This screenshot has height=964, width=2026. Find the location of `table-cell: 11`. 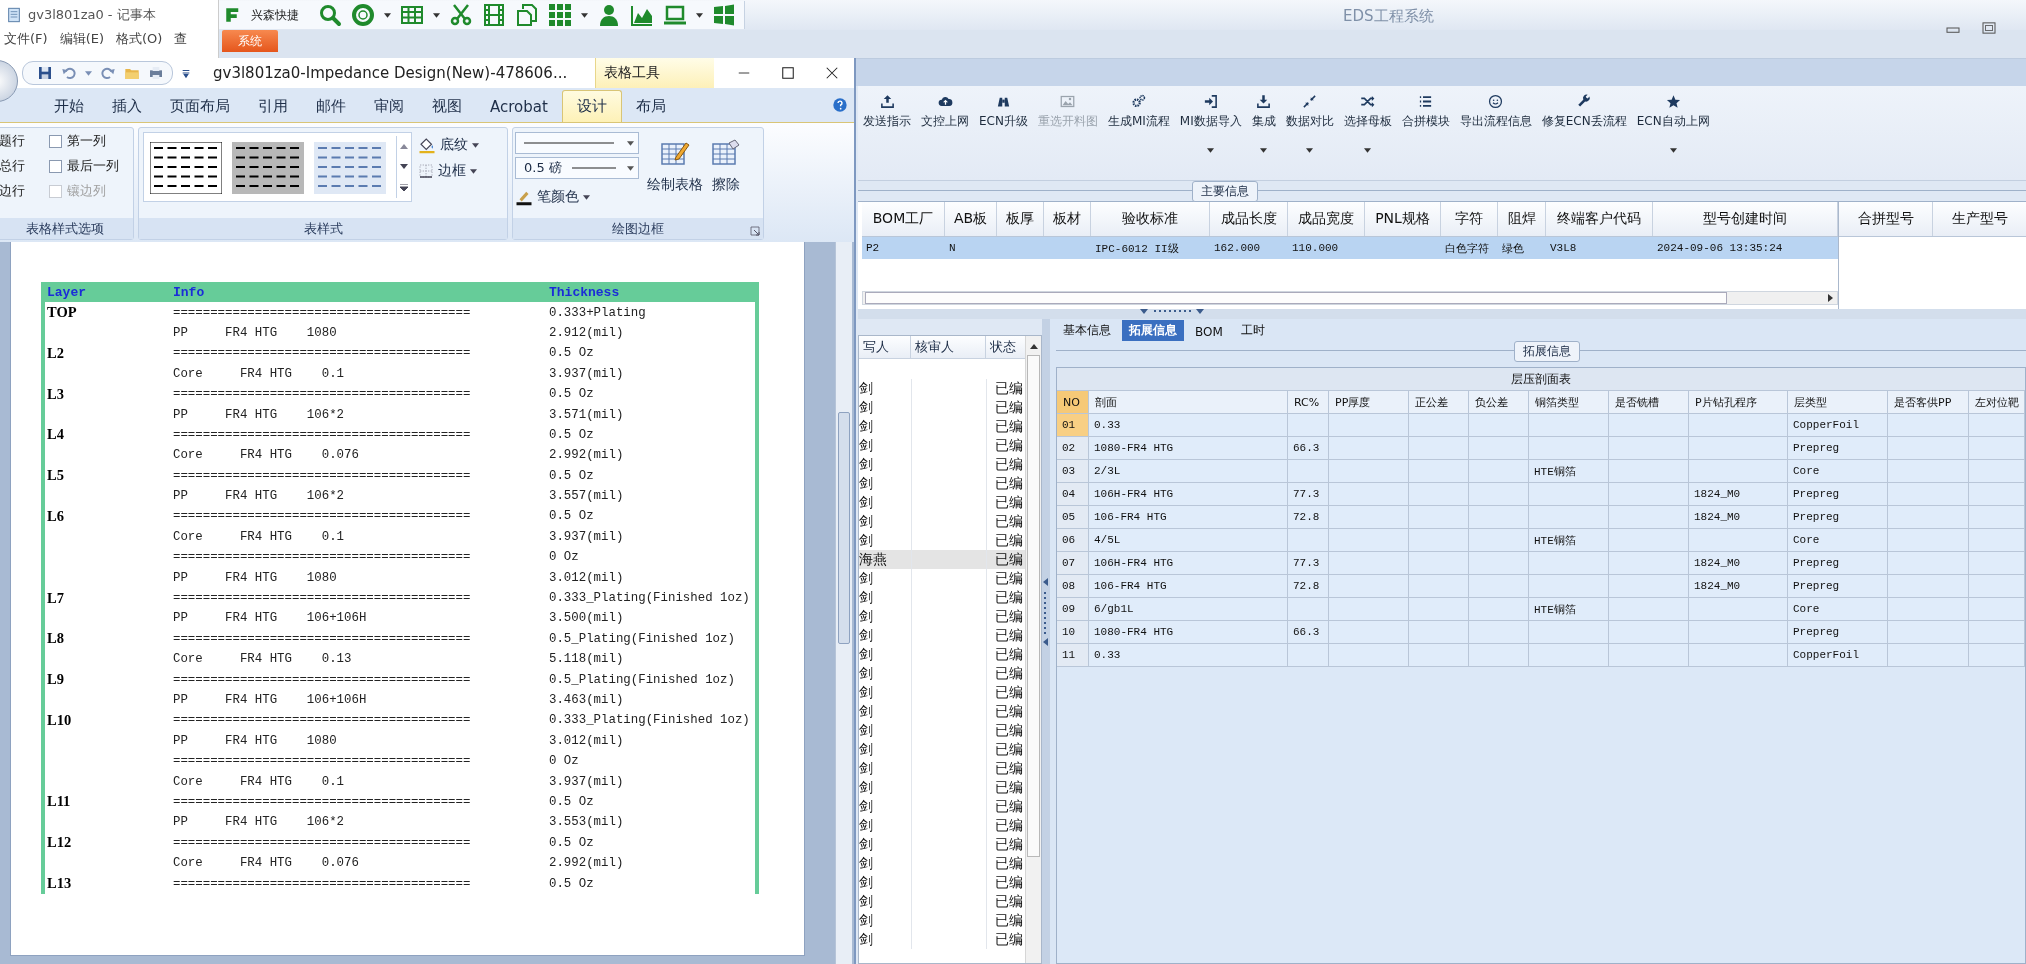

table-cell: 11 is located at coordinates (1073, 655).